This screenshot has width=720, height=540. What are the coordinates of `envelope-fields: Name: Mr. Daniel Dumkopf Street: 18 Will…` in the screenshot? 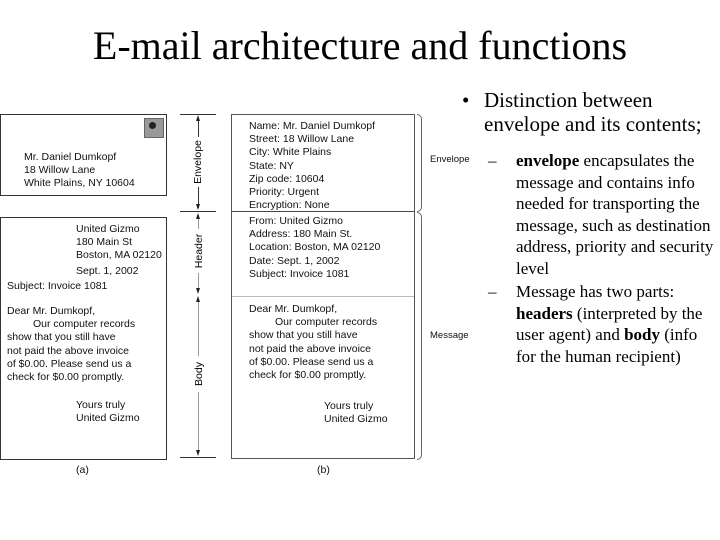 It's located at (312, 166).